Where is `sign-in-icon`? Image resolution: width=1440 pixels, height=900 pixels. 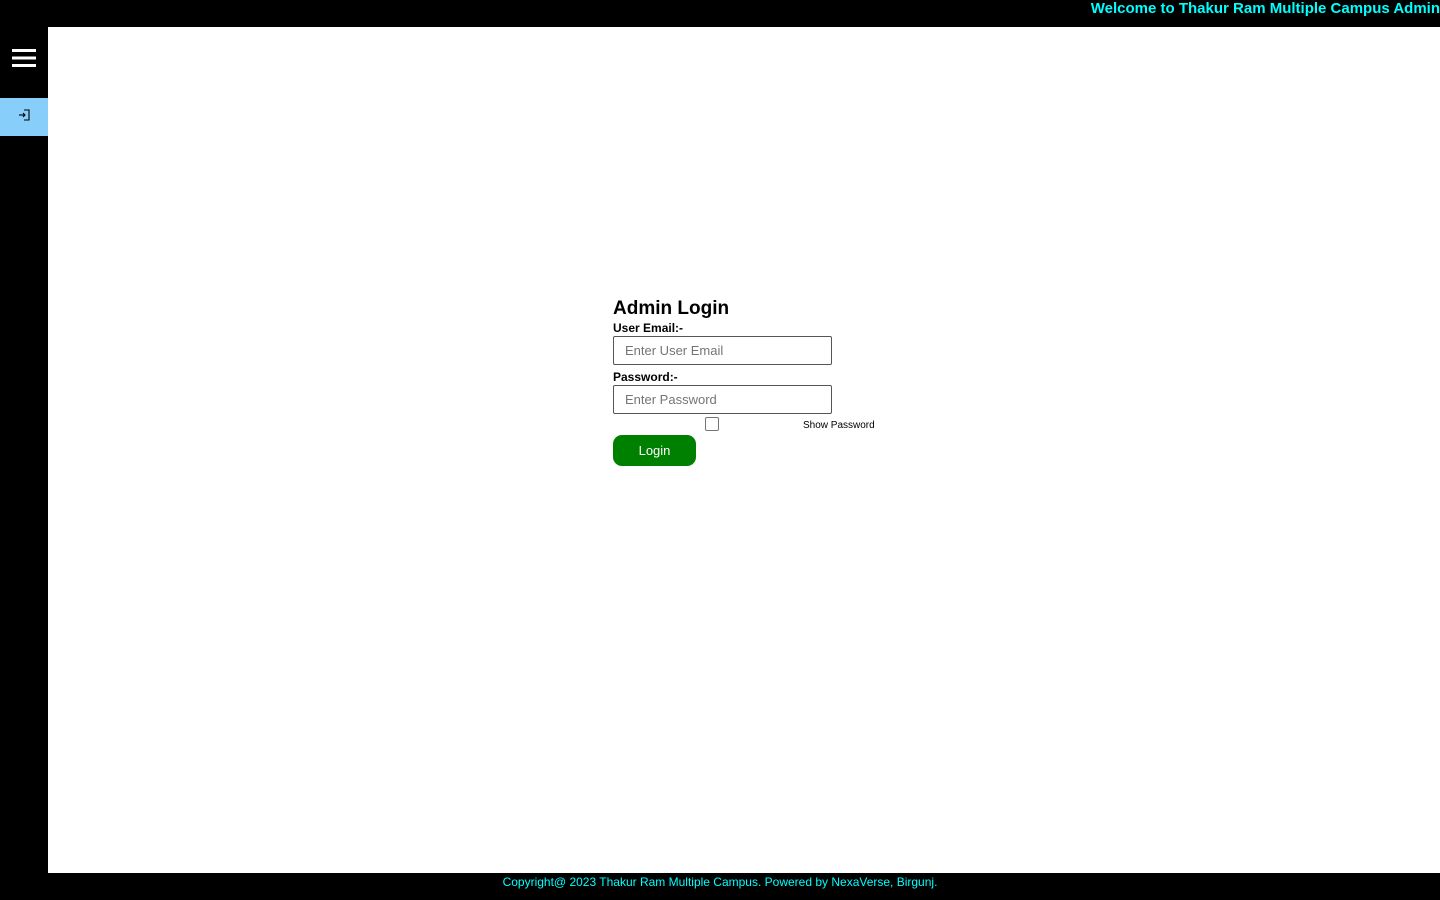 sign-in-icon is located at coordinates (24, 117).